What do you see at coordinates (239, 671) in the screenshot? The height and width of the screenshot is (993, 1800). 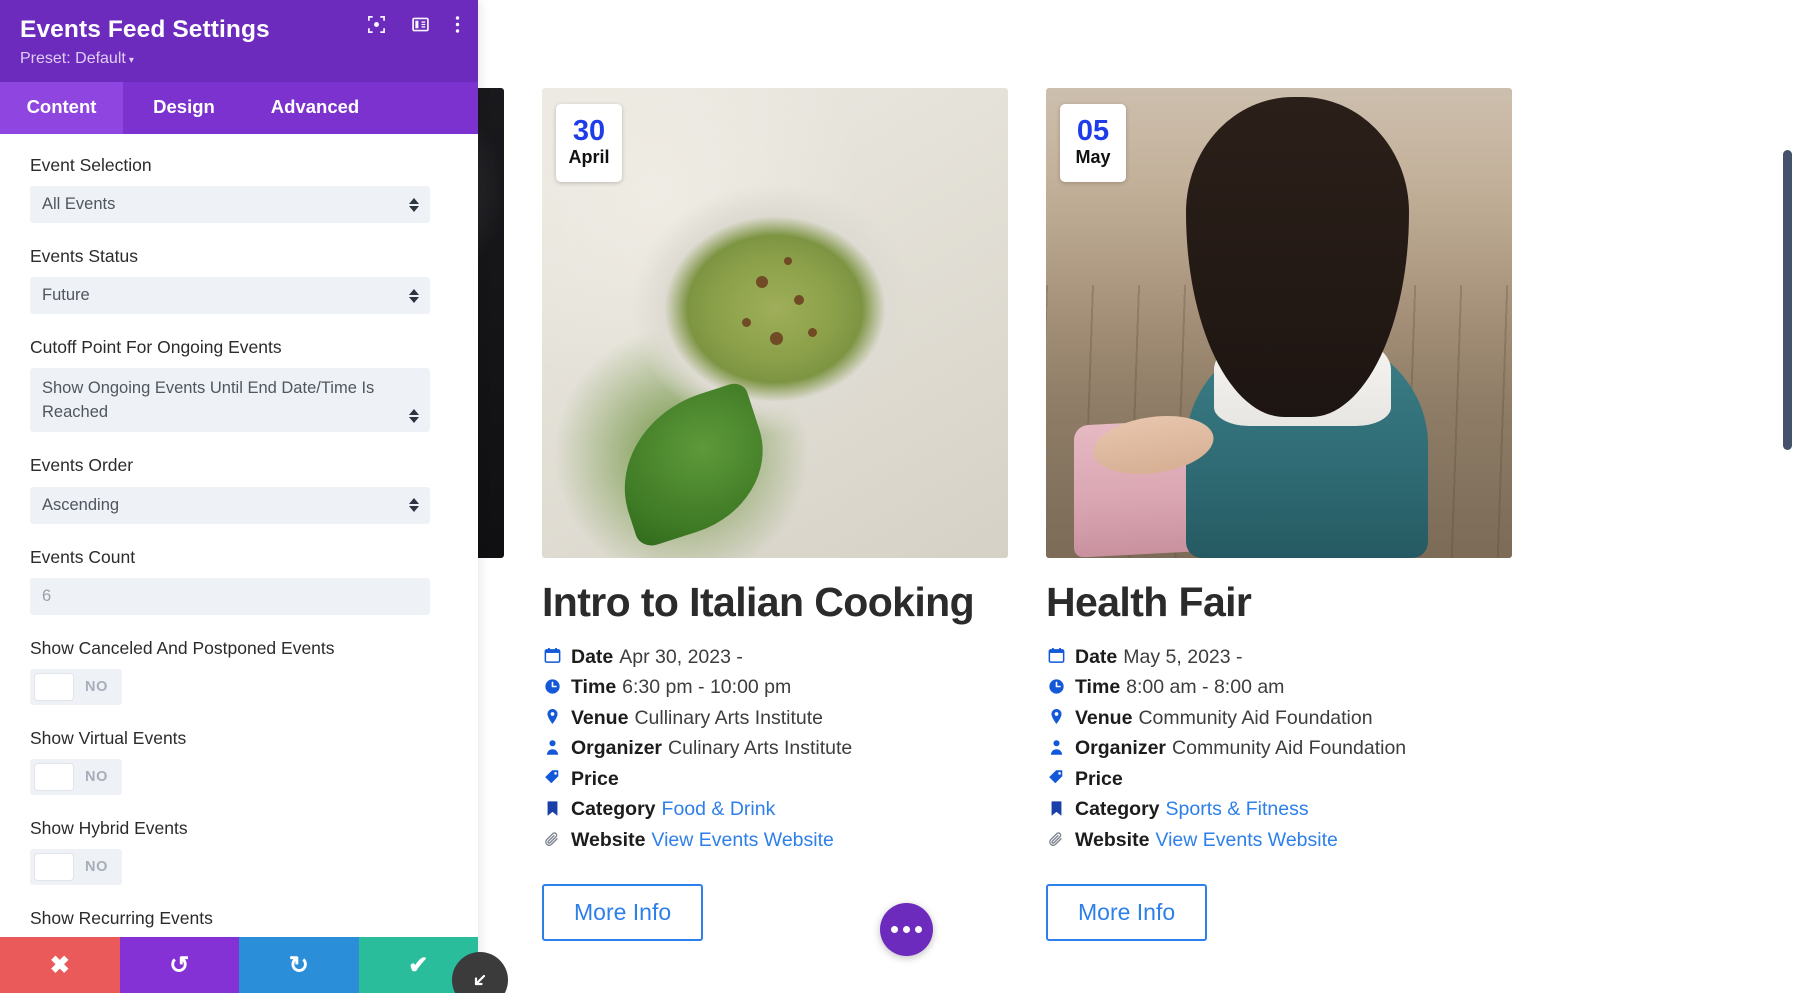 I see `setting-group: Show Canceled And Postponed Events NO` at bounding box center [239, 671].